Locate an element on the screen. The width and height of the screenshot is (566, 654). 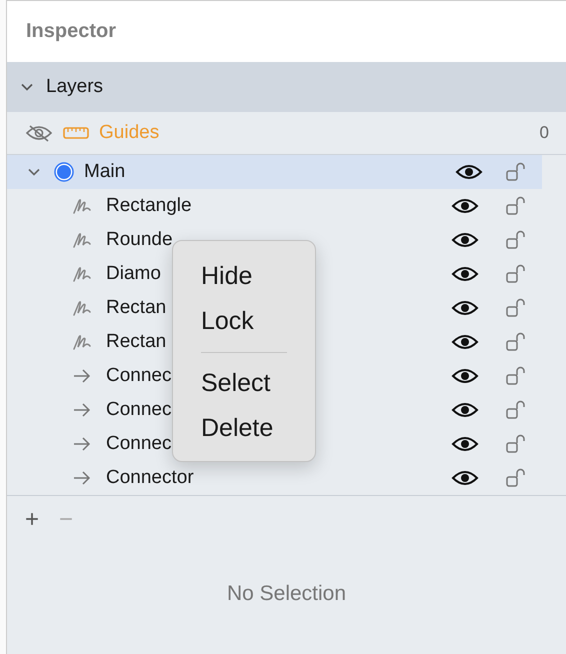
panel-title: Inspector is located at coordinates (71, 31).